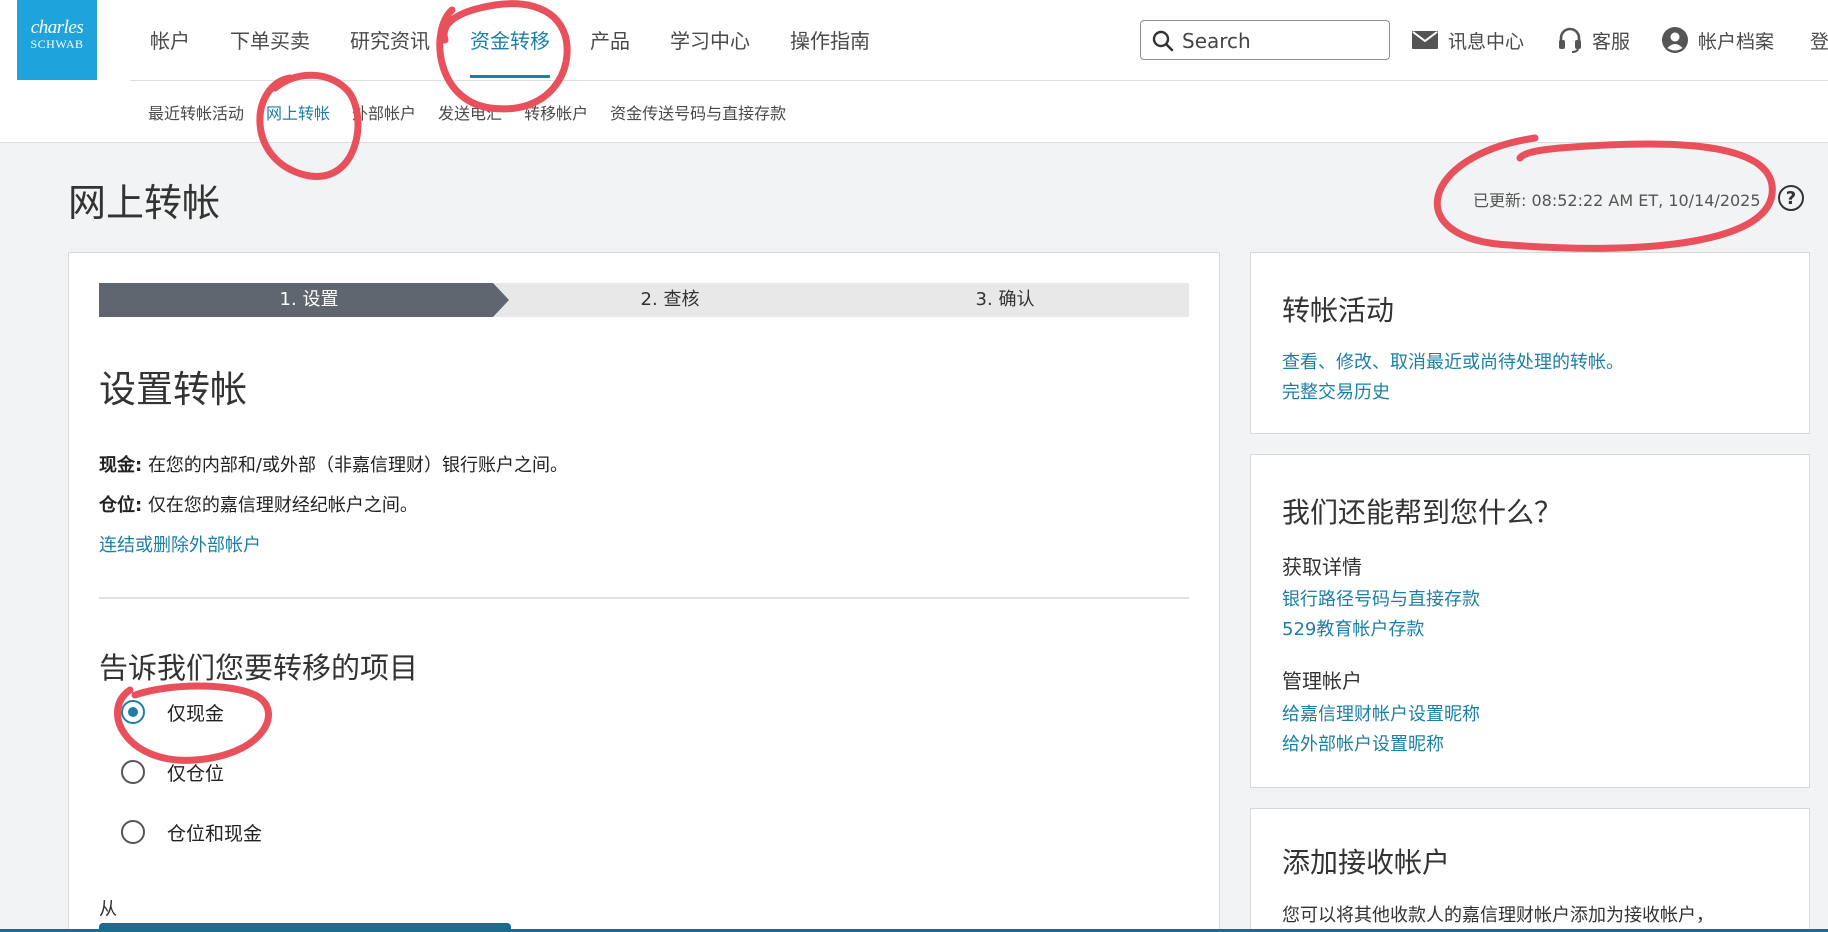 This screenshot has width=1828, height=932. I want to click on subnav-send-wire: 发送电汇, so click(470, 112).